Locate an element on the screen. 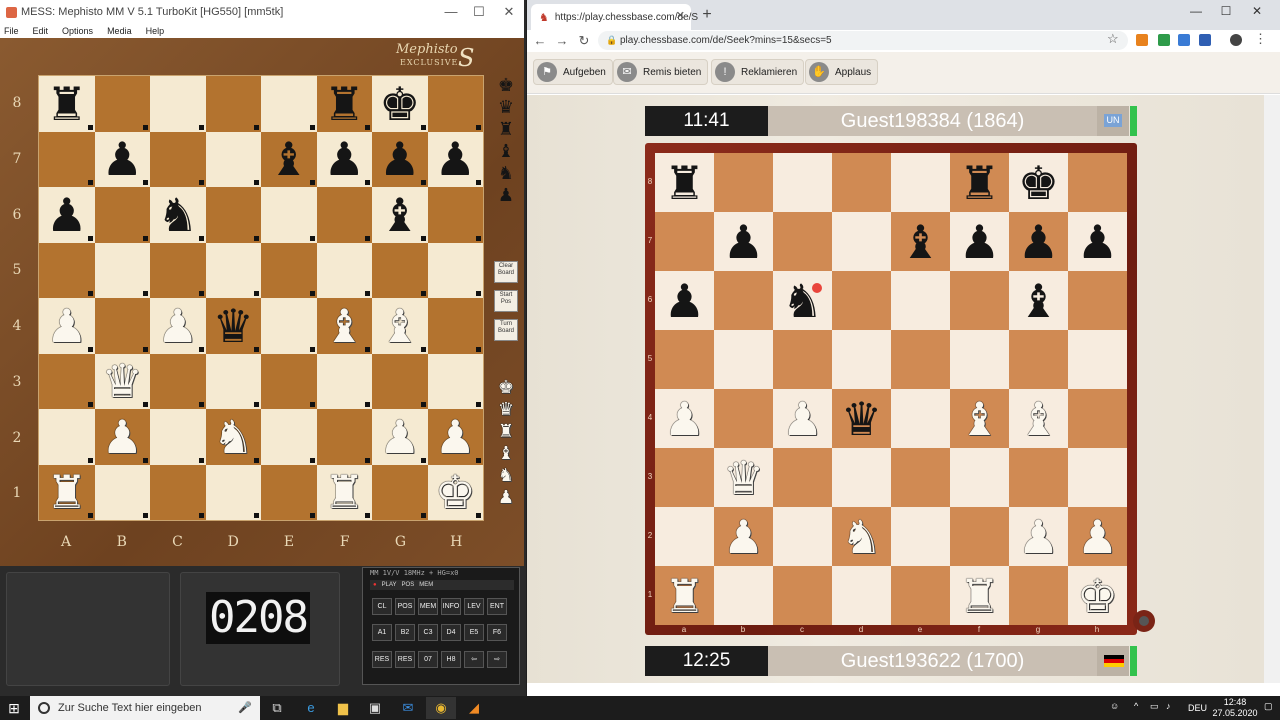 This screenshot has height=720, width=1280. store-icon: ▣ is located at coordinates (375, 708).